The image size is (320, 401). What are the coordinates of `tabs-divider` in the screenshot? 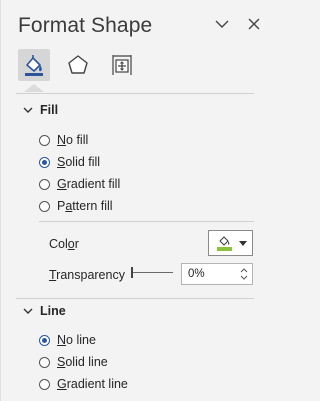 It's located at (135, 93).